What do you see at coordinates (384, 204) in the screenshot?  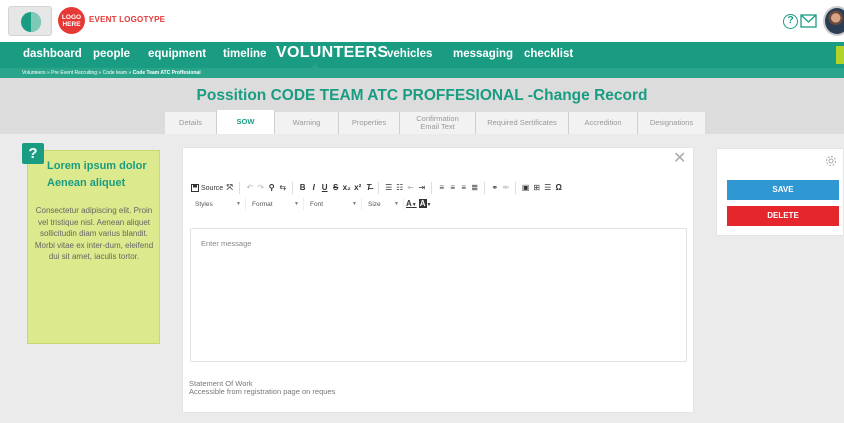 I see `size-select: Size ▼` at bounding box center [384, 204].